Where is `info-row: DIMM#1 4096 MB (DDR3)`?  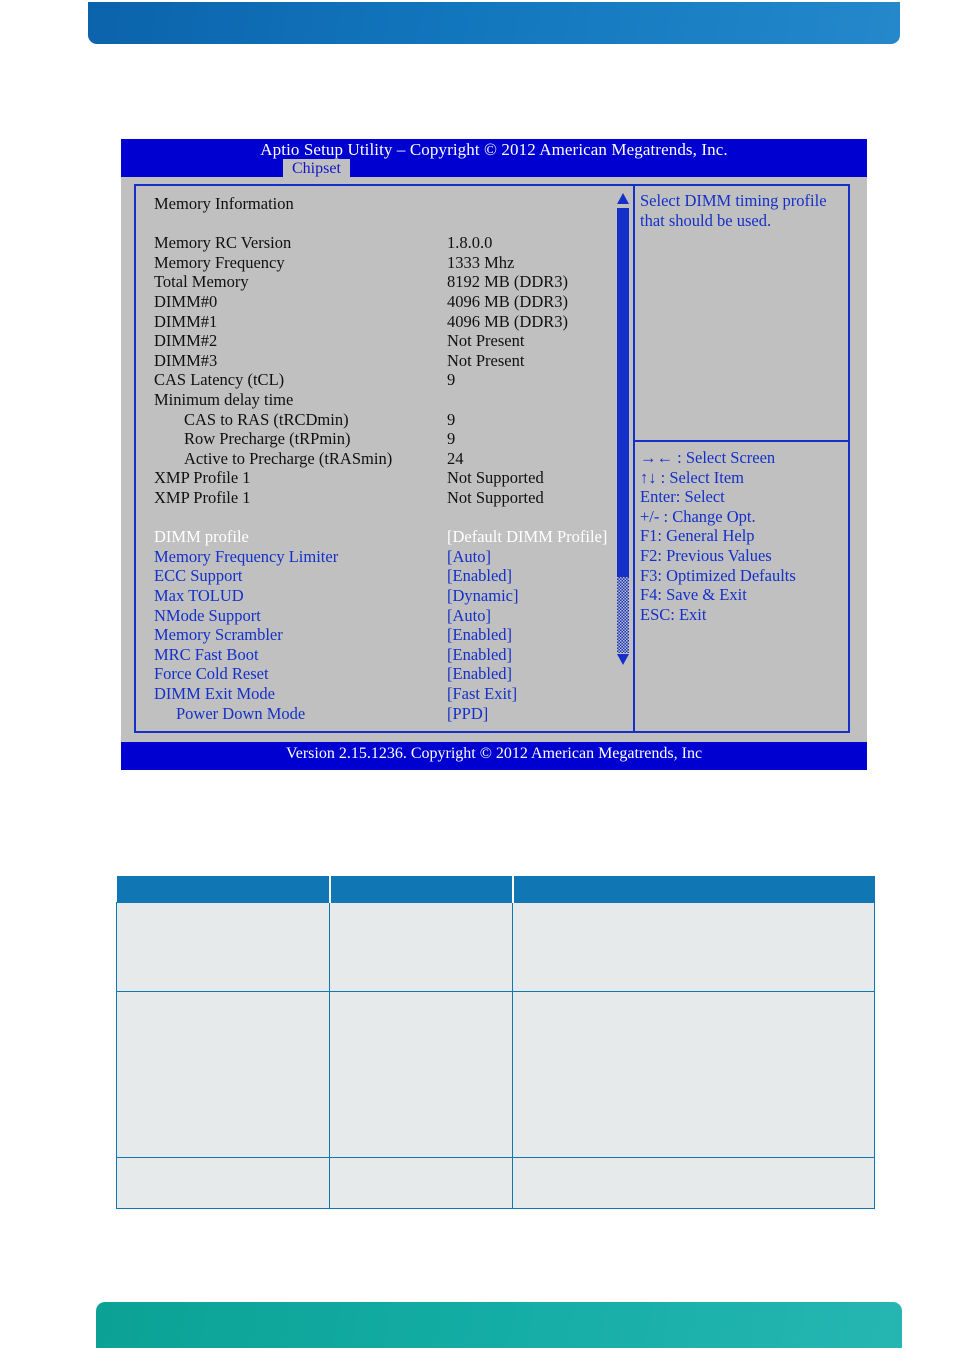 info-row: DIMM#1 4096 MB (DDR3) is located at coordinates (384, 322).